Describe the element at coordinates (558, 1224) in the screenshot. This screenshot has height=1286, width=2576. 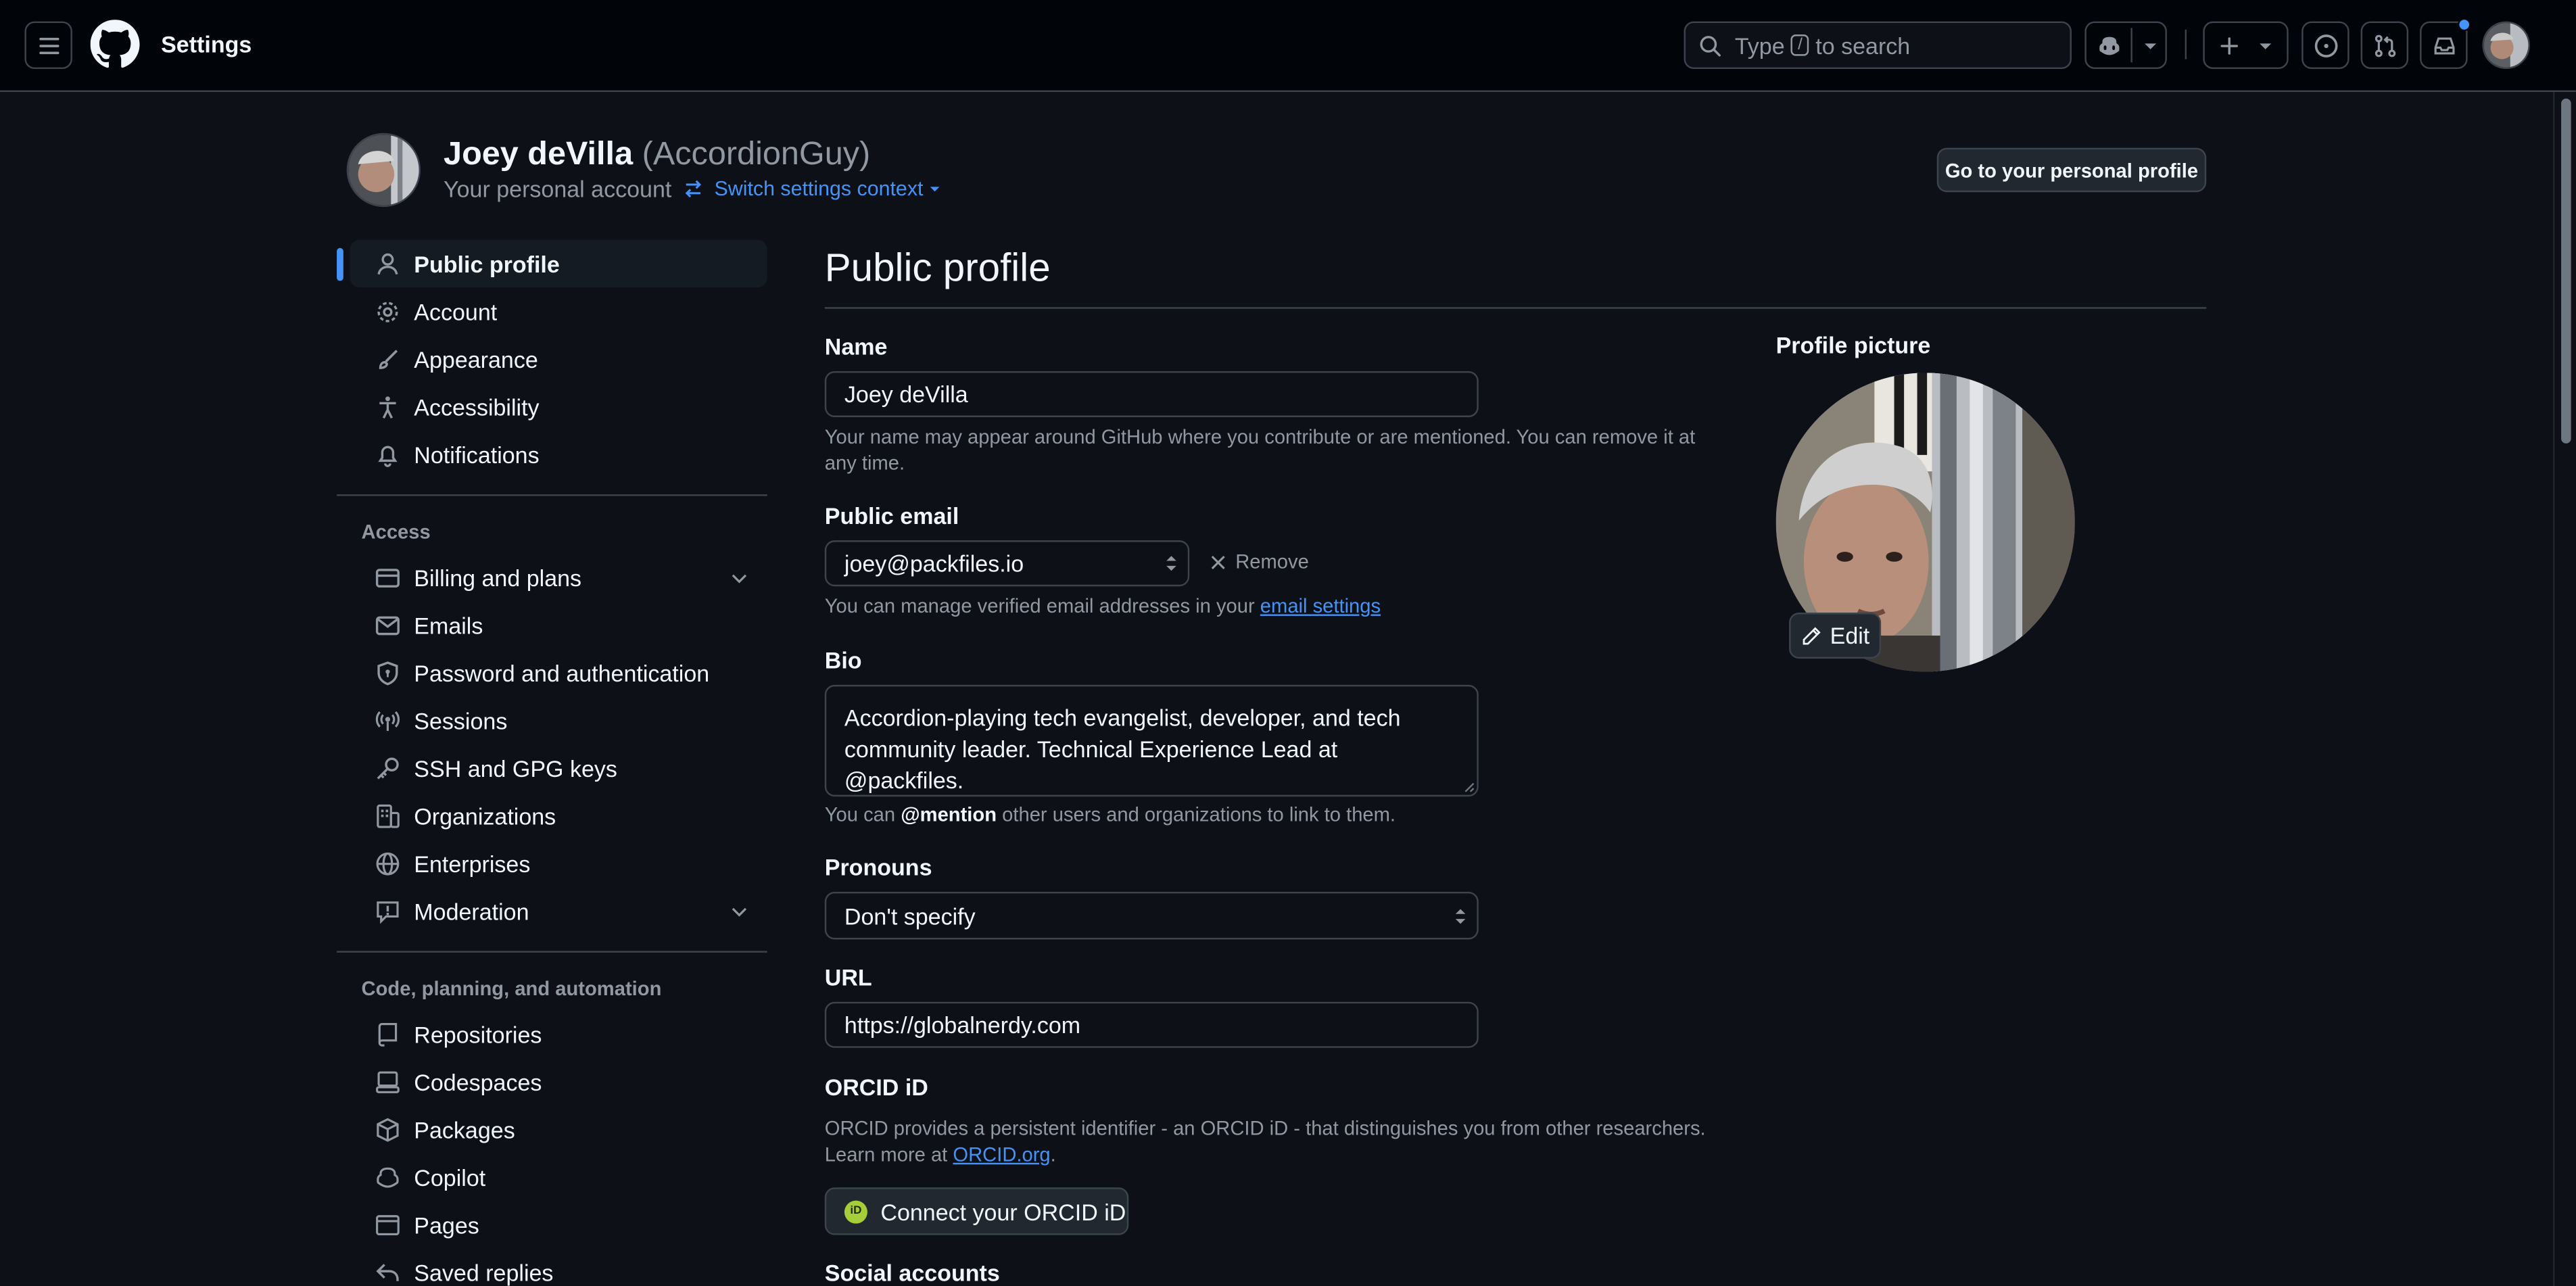
I see `sidebar-item-pages: Pages` at that location.